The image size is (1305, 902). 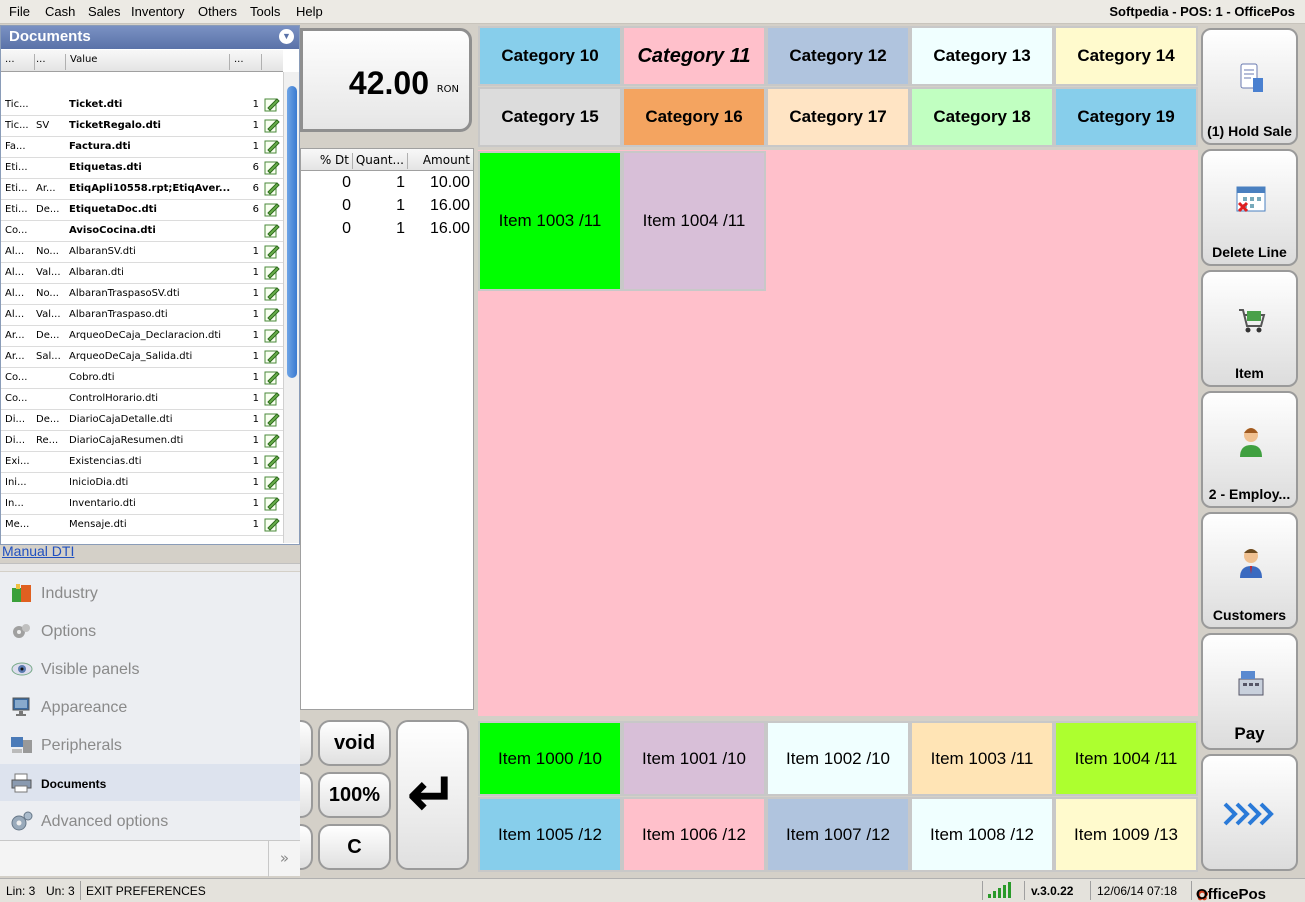 I want to click on table-row: Al... Val... Albaran.dti 1, so click(x=142, y=273).